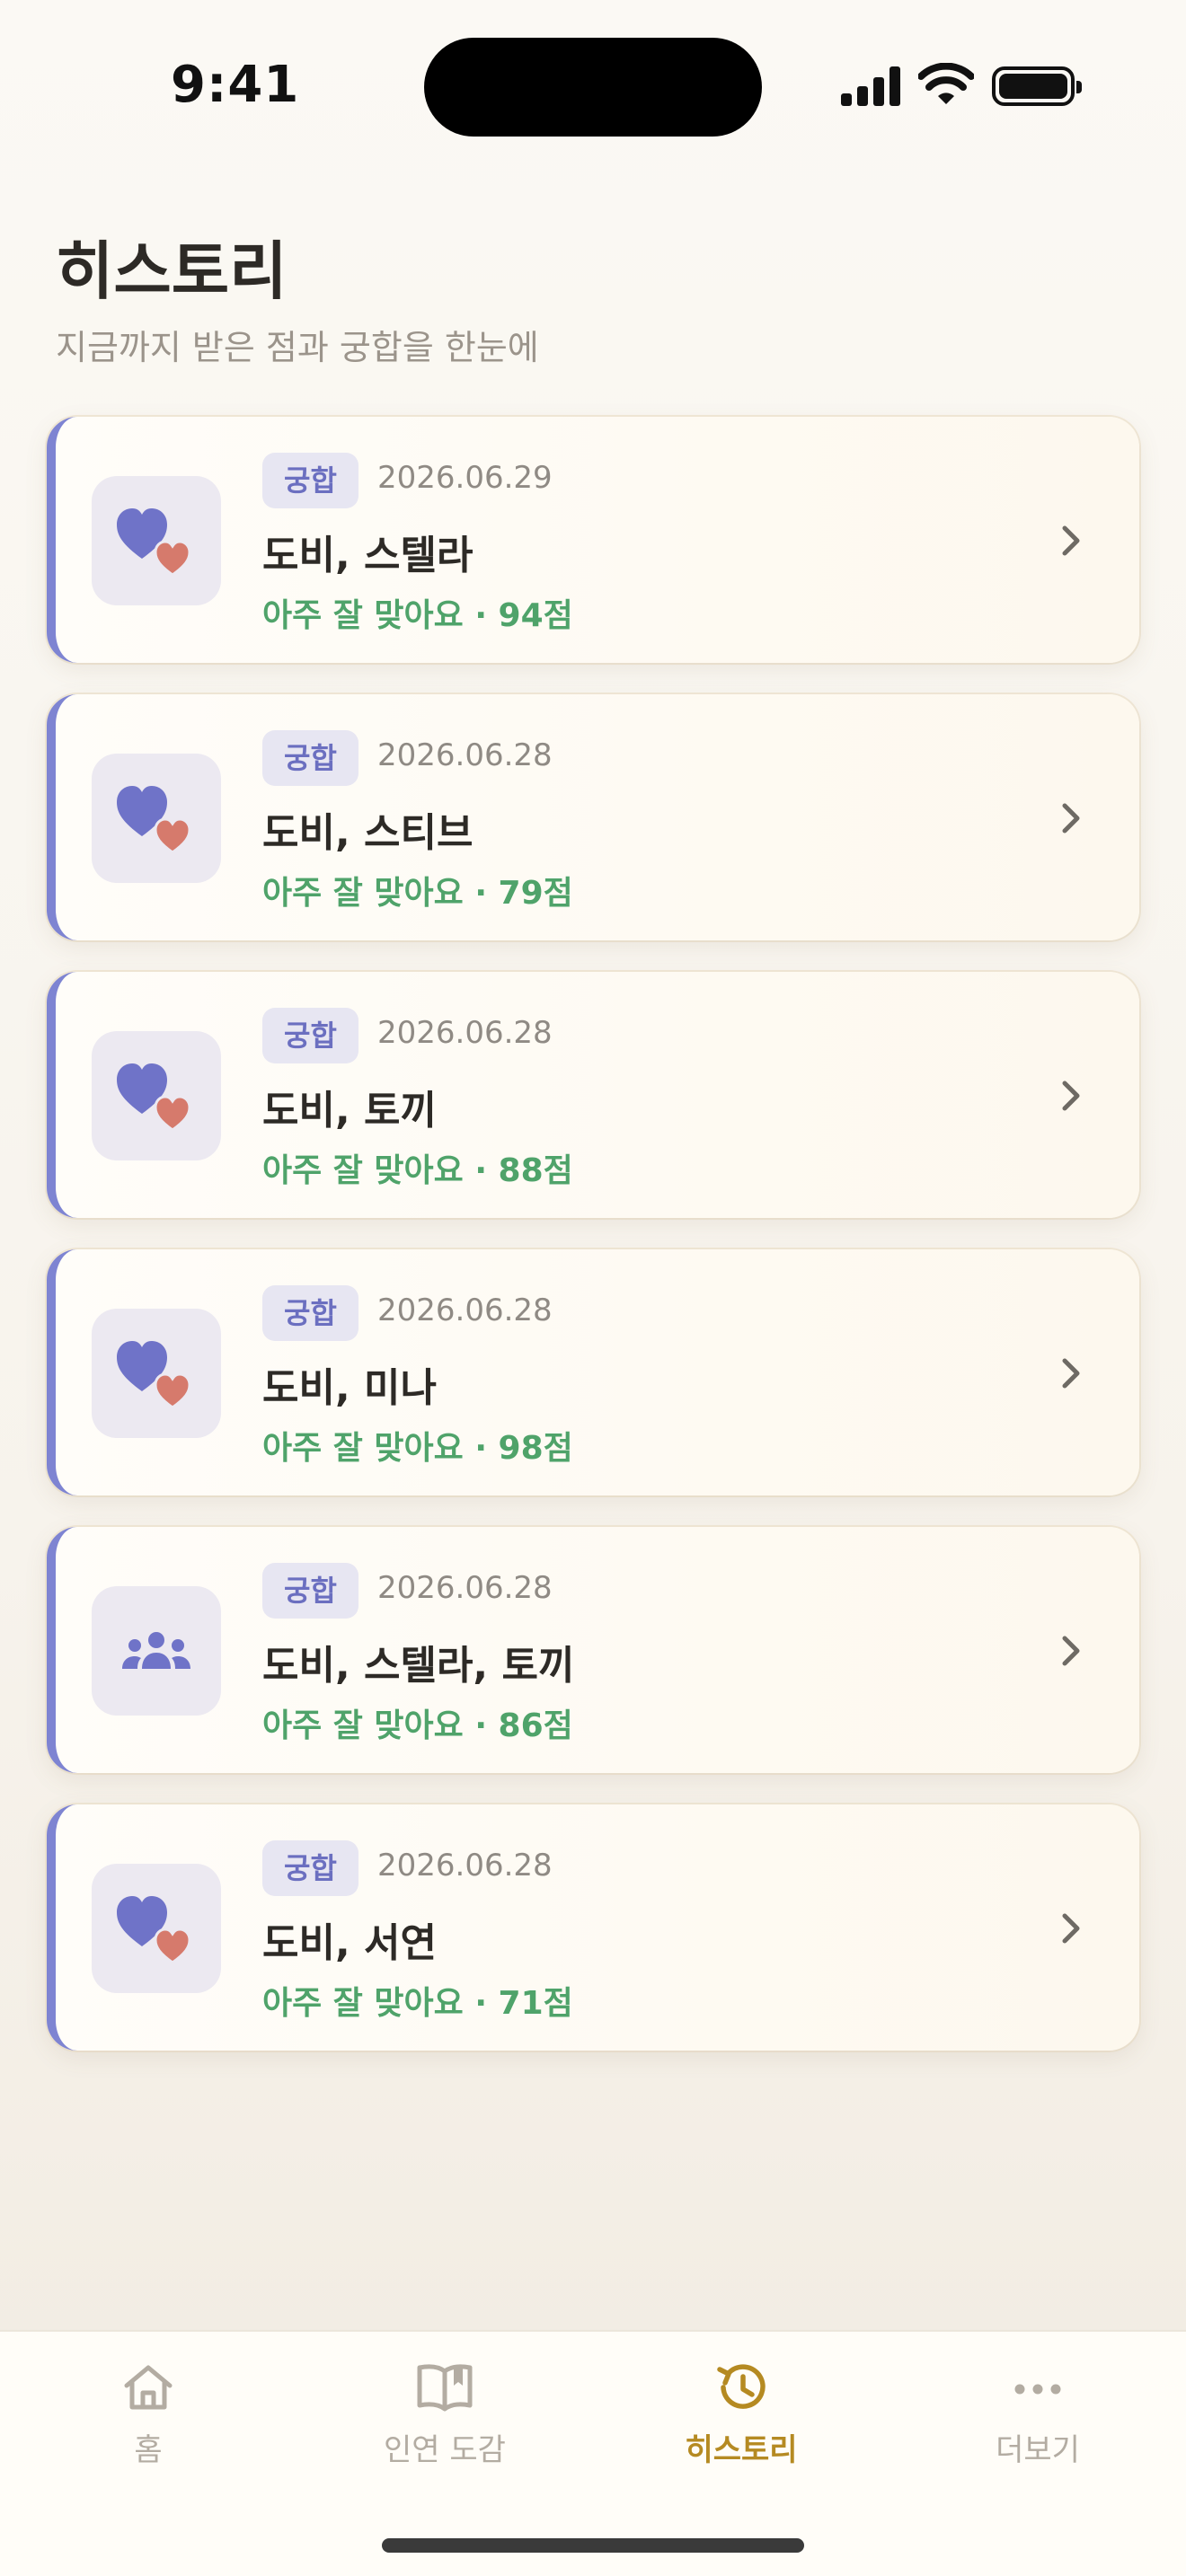 Image resolution: width=1186 pixels, height=2576 pixels. Describe the element at coordinates (445, 2450) in the screenshot. I see `tab-label: 인연 도감` at that location.